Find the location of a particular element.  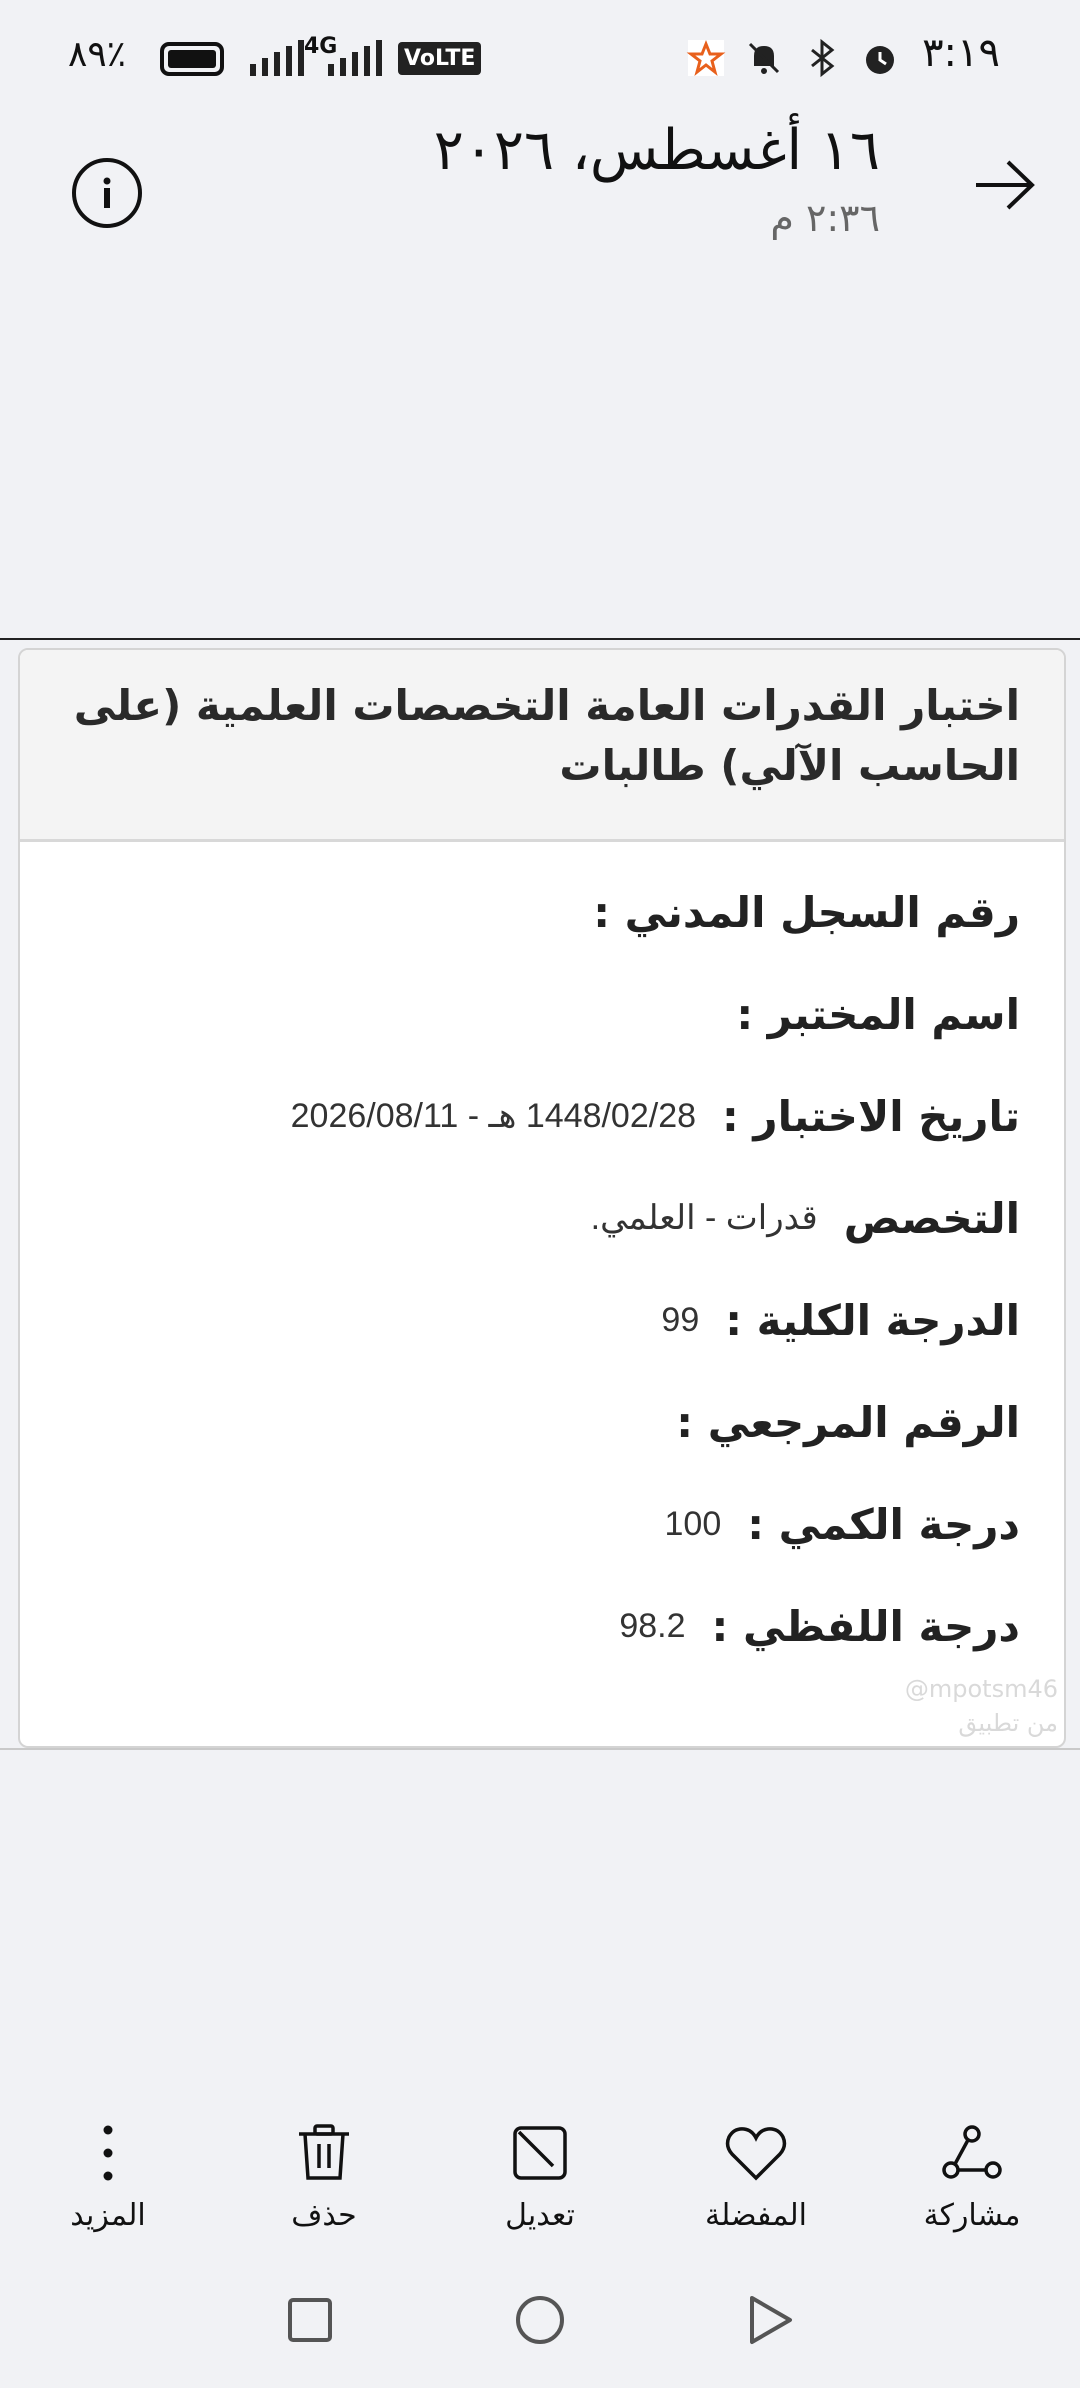

more-button: المزيد is located at coordinates (108, 2176).